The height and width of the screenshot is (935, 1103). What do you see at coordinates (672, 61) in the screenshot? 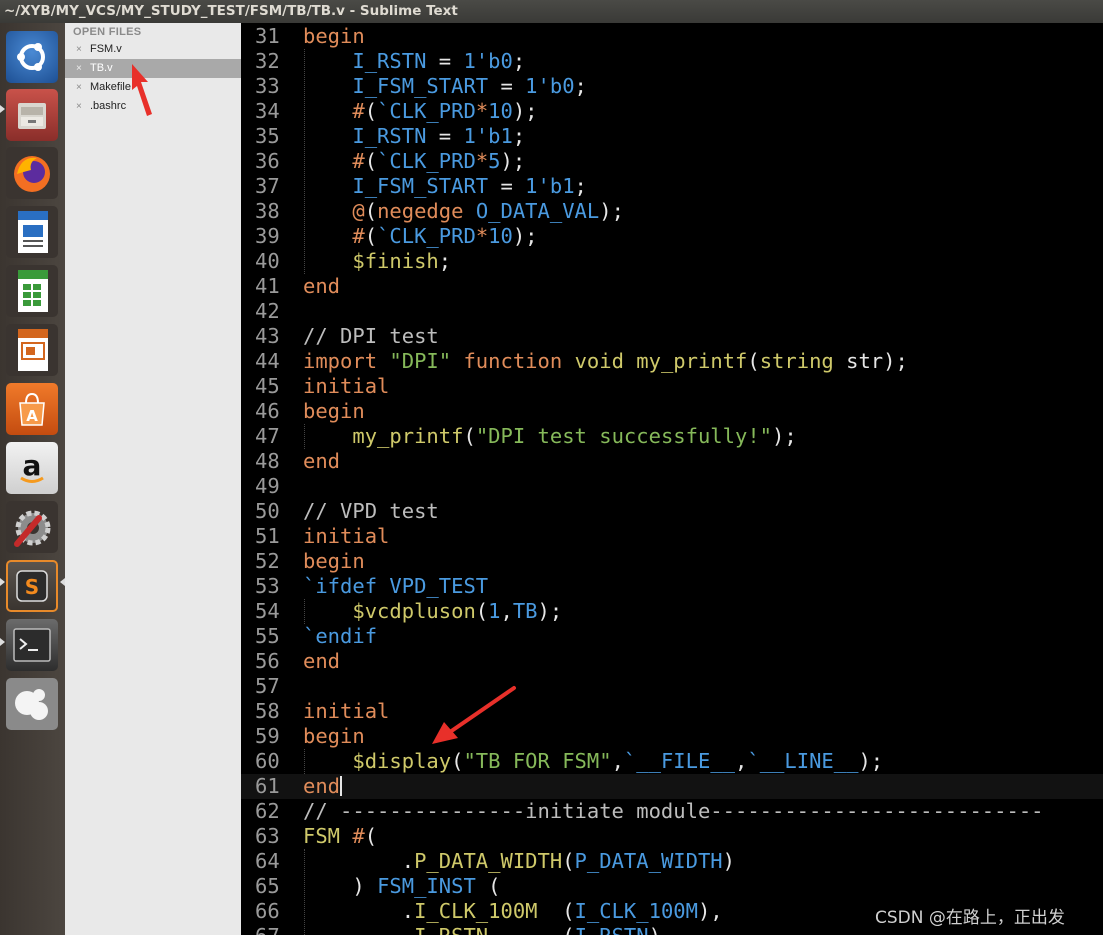
I see `code-line: 32 I_RSTN = 1'b0;` at bounding box center [672, 61].